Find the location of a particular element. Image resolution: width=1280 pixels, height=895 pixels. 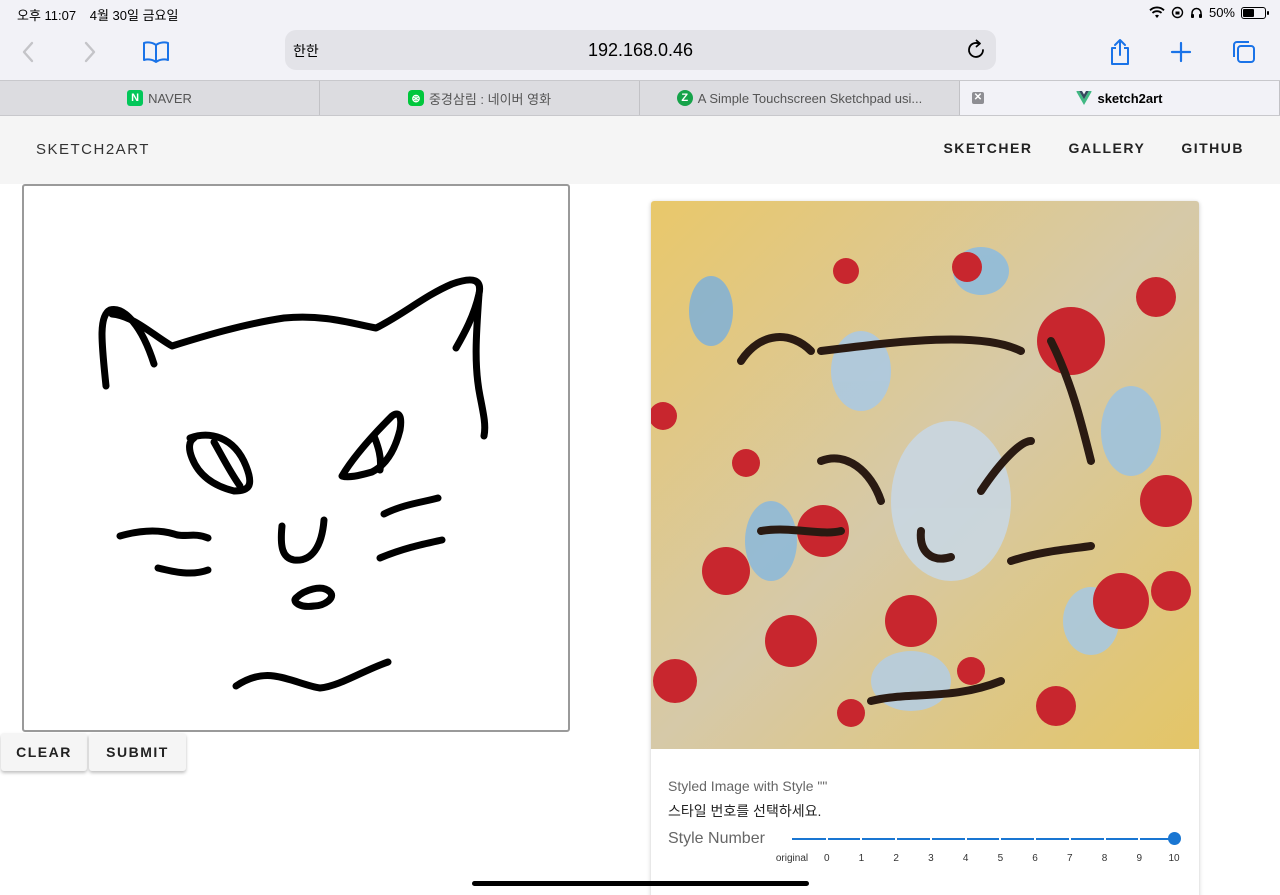

slider-tick-label: 6 is located at coordinates (1035, 858).